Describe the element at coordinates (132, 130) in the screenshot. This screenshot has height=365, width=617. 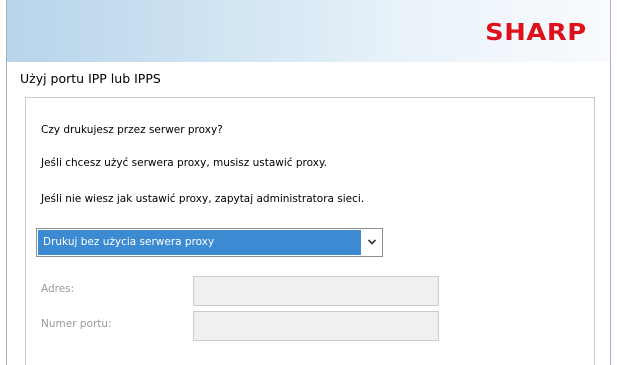
I see `proxy-question-text: Czy drukujesz przez serwer proxy?` at that location.